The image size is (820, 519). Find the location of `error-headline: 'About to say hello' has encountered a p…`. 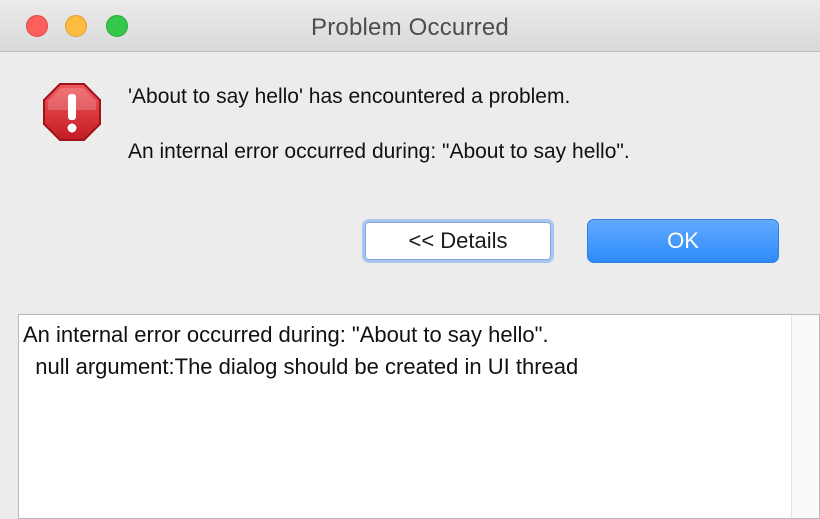

error-headline: 'About to say hello' has encountered a p… is located at coordinates (349, 96).